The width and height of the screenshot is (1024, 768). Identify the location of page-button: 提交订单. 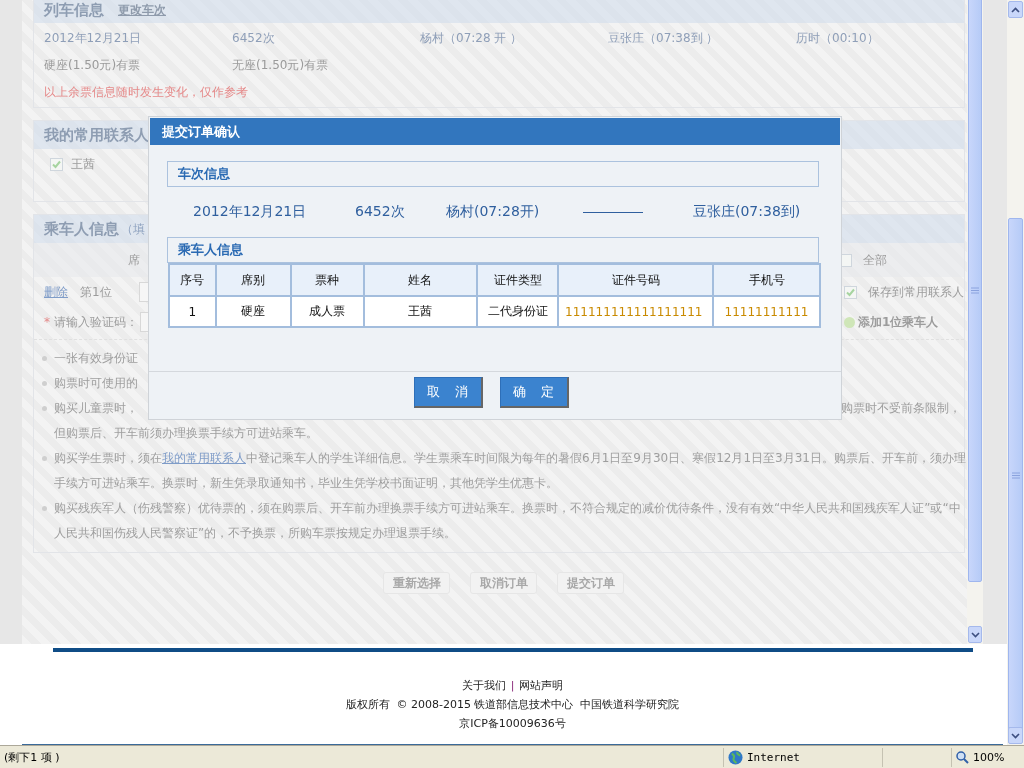
(590, 583).